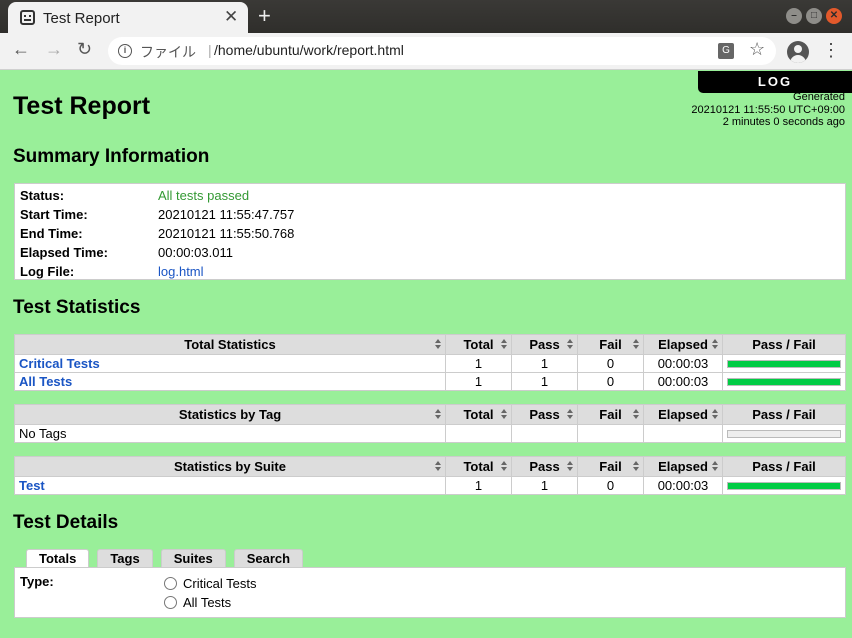 This screenshot has width=852, height=638. I want to click on stat-name-link: All Tests, so click(45, 381).